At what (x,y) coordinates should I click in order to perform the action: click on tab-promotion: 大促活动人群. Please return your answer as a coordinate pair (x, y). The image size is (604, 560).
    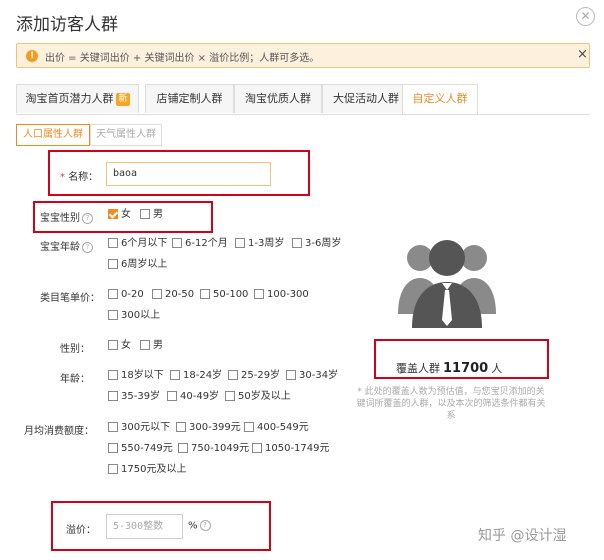
    Looking at the image, I should click on (366, 98).